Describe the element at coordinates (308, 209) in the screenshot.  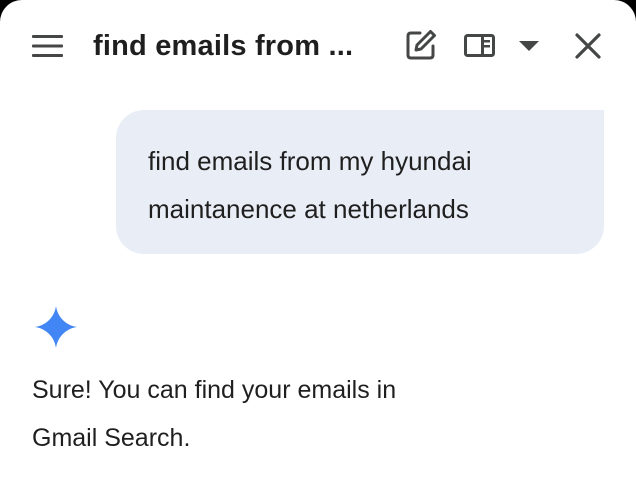
I see `user-message-line: maintanence at netherlands` at that location.